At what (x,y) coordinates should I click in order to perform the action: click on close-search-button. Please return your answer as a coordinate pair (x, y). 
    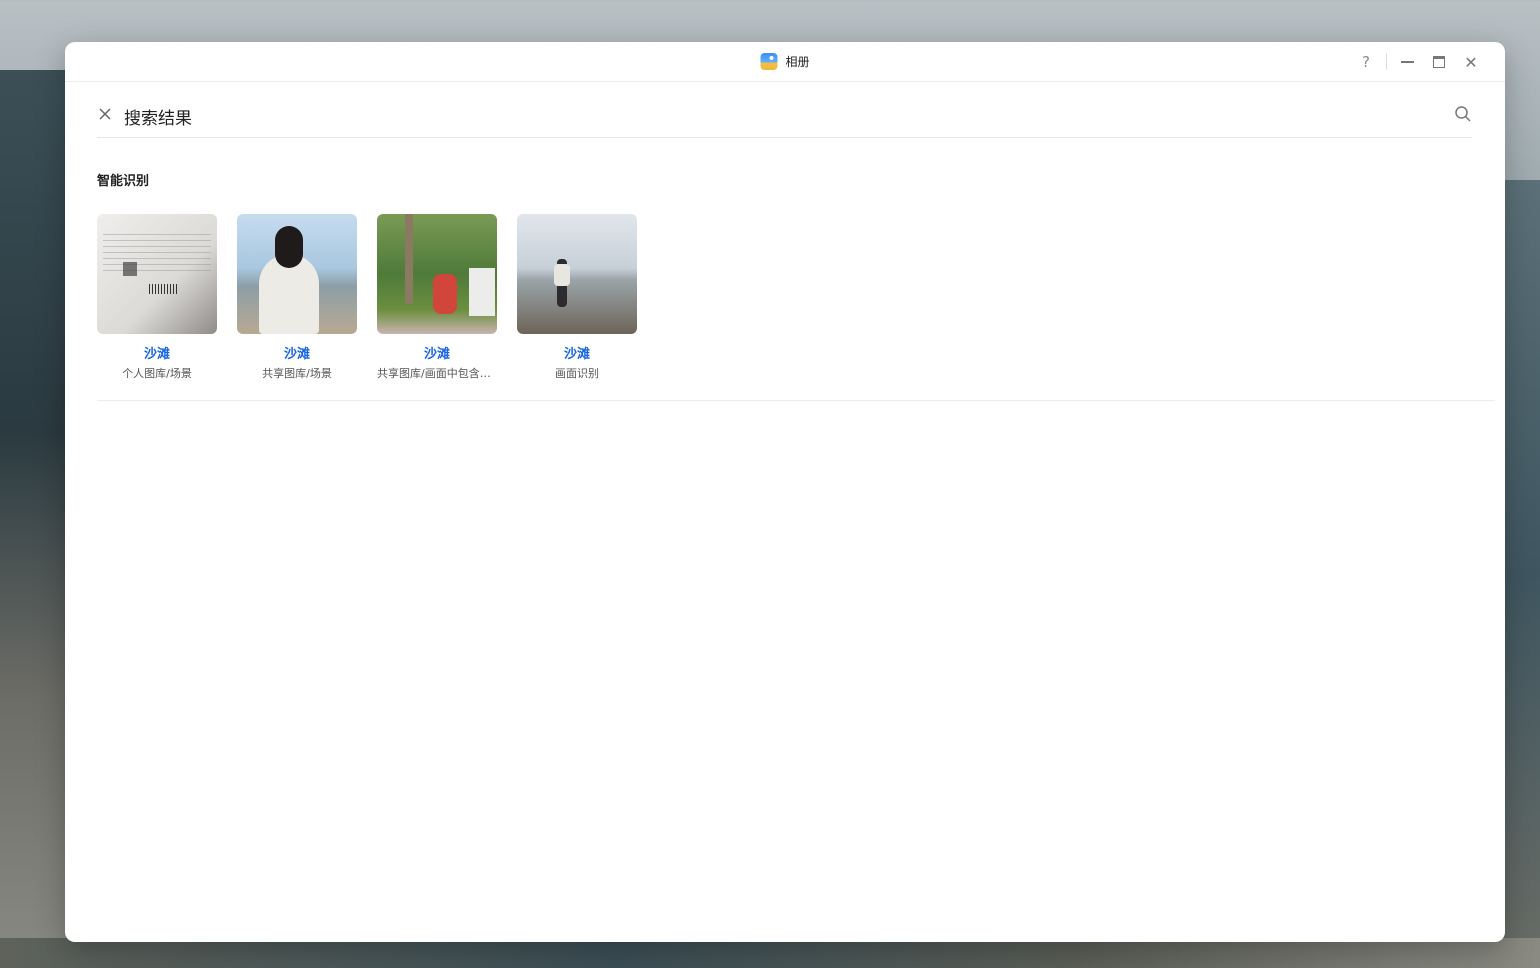
    Looking at the image, I should click on (105, 114).